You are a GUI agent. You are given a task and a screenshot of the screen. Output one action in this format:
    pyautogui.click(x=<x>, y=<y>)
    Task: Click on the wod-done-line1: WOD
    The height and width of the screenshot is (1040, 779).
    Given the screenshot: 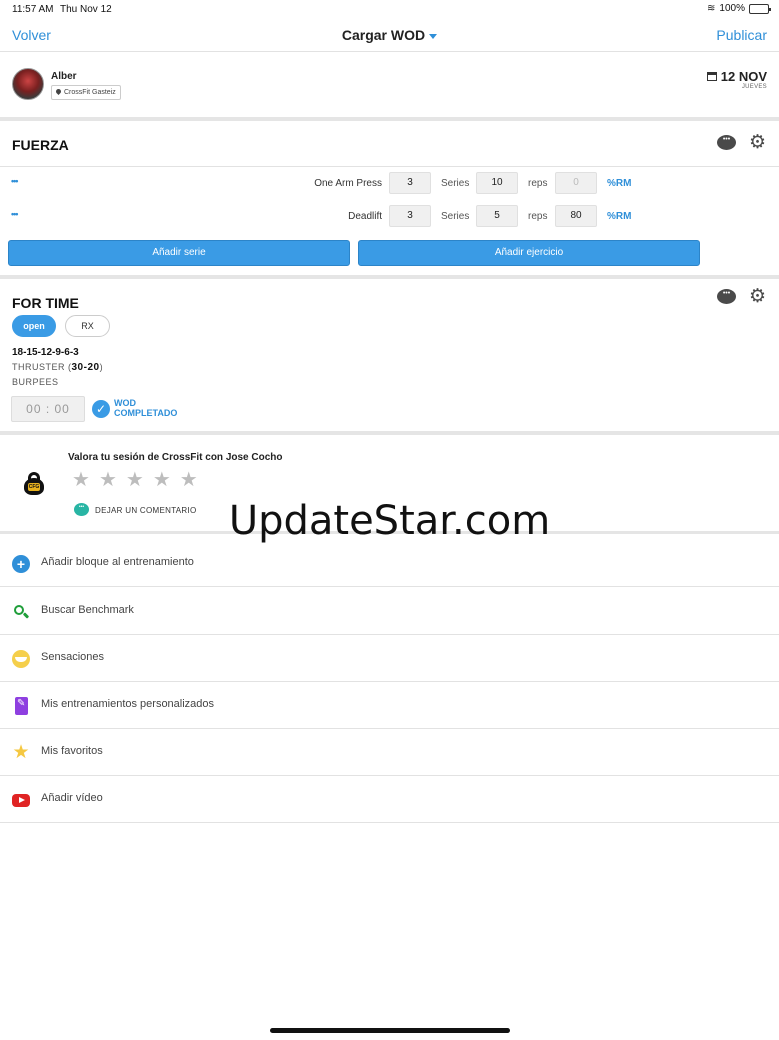 What is the action you would take?
    pyautogui.click(x=125, y=403)
    